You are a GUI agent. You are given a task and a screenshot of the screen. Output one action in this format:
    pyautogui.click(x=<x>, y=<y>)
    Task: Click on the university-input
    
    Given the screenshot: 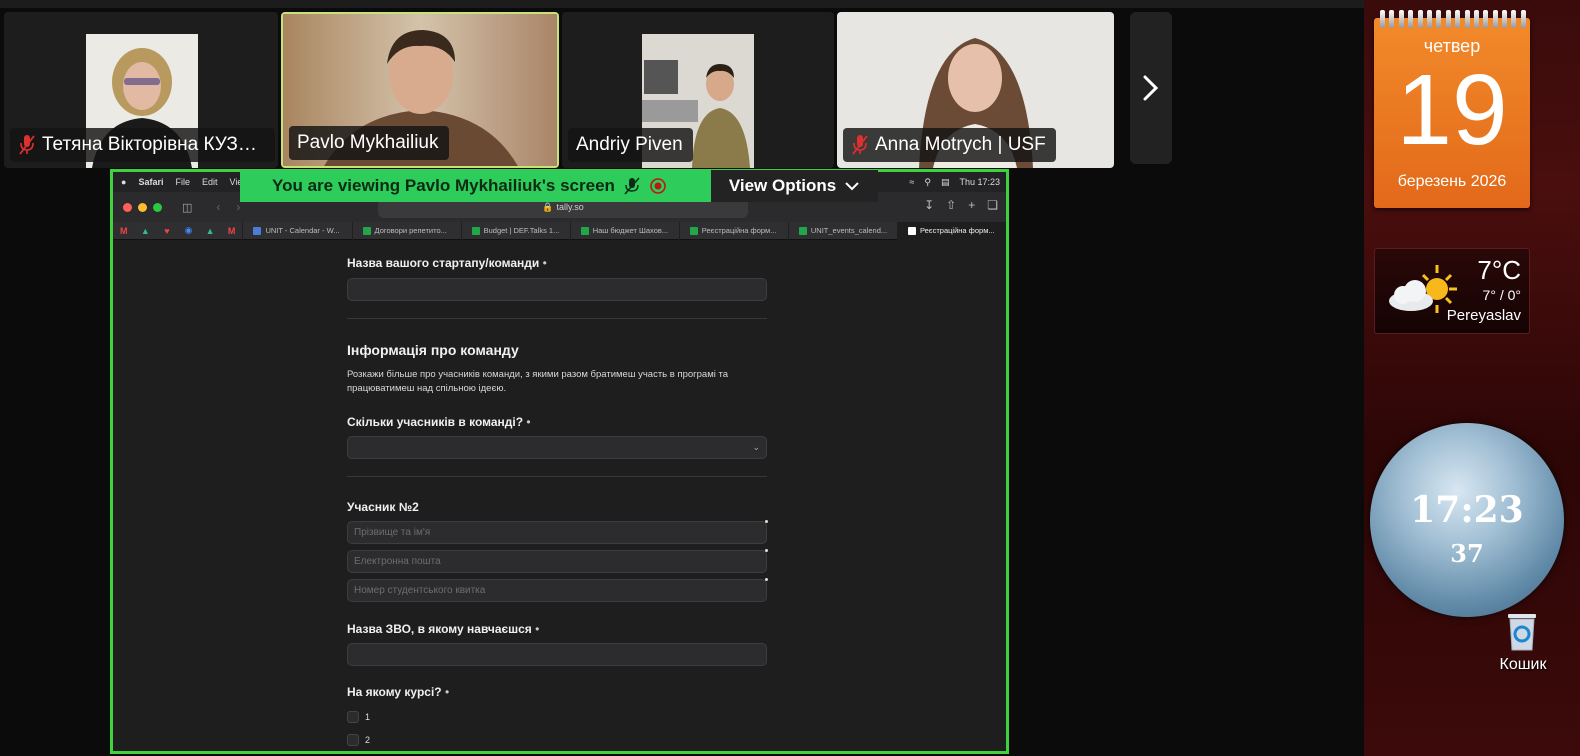 What is the action you would take?
    pyautogui.click(x=557, y=654)
    